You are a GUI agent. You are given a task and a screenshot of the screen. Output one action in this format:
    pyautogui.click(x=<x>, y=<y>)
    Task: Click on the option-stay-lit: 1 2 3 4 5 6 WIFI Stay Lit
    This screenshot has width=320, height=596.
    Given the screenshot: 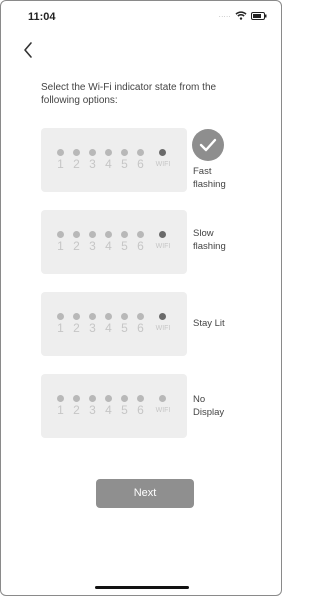 What is the action you would take?
    pyautogui.click(x=151, y=324)
    